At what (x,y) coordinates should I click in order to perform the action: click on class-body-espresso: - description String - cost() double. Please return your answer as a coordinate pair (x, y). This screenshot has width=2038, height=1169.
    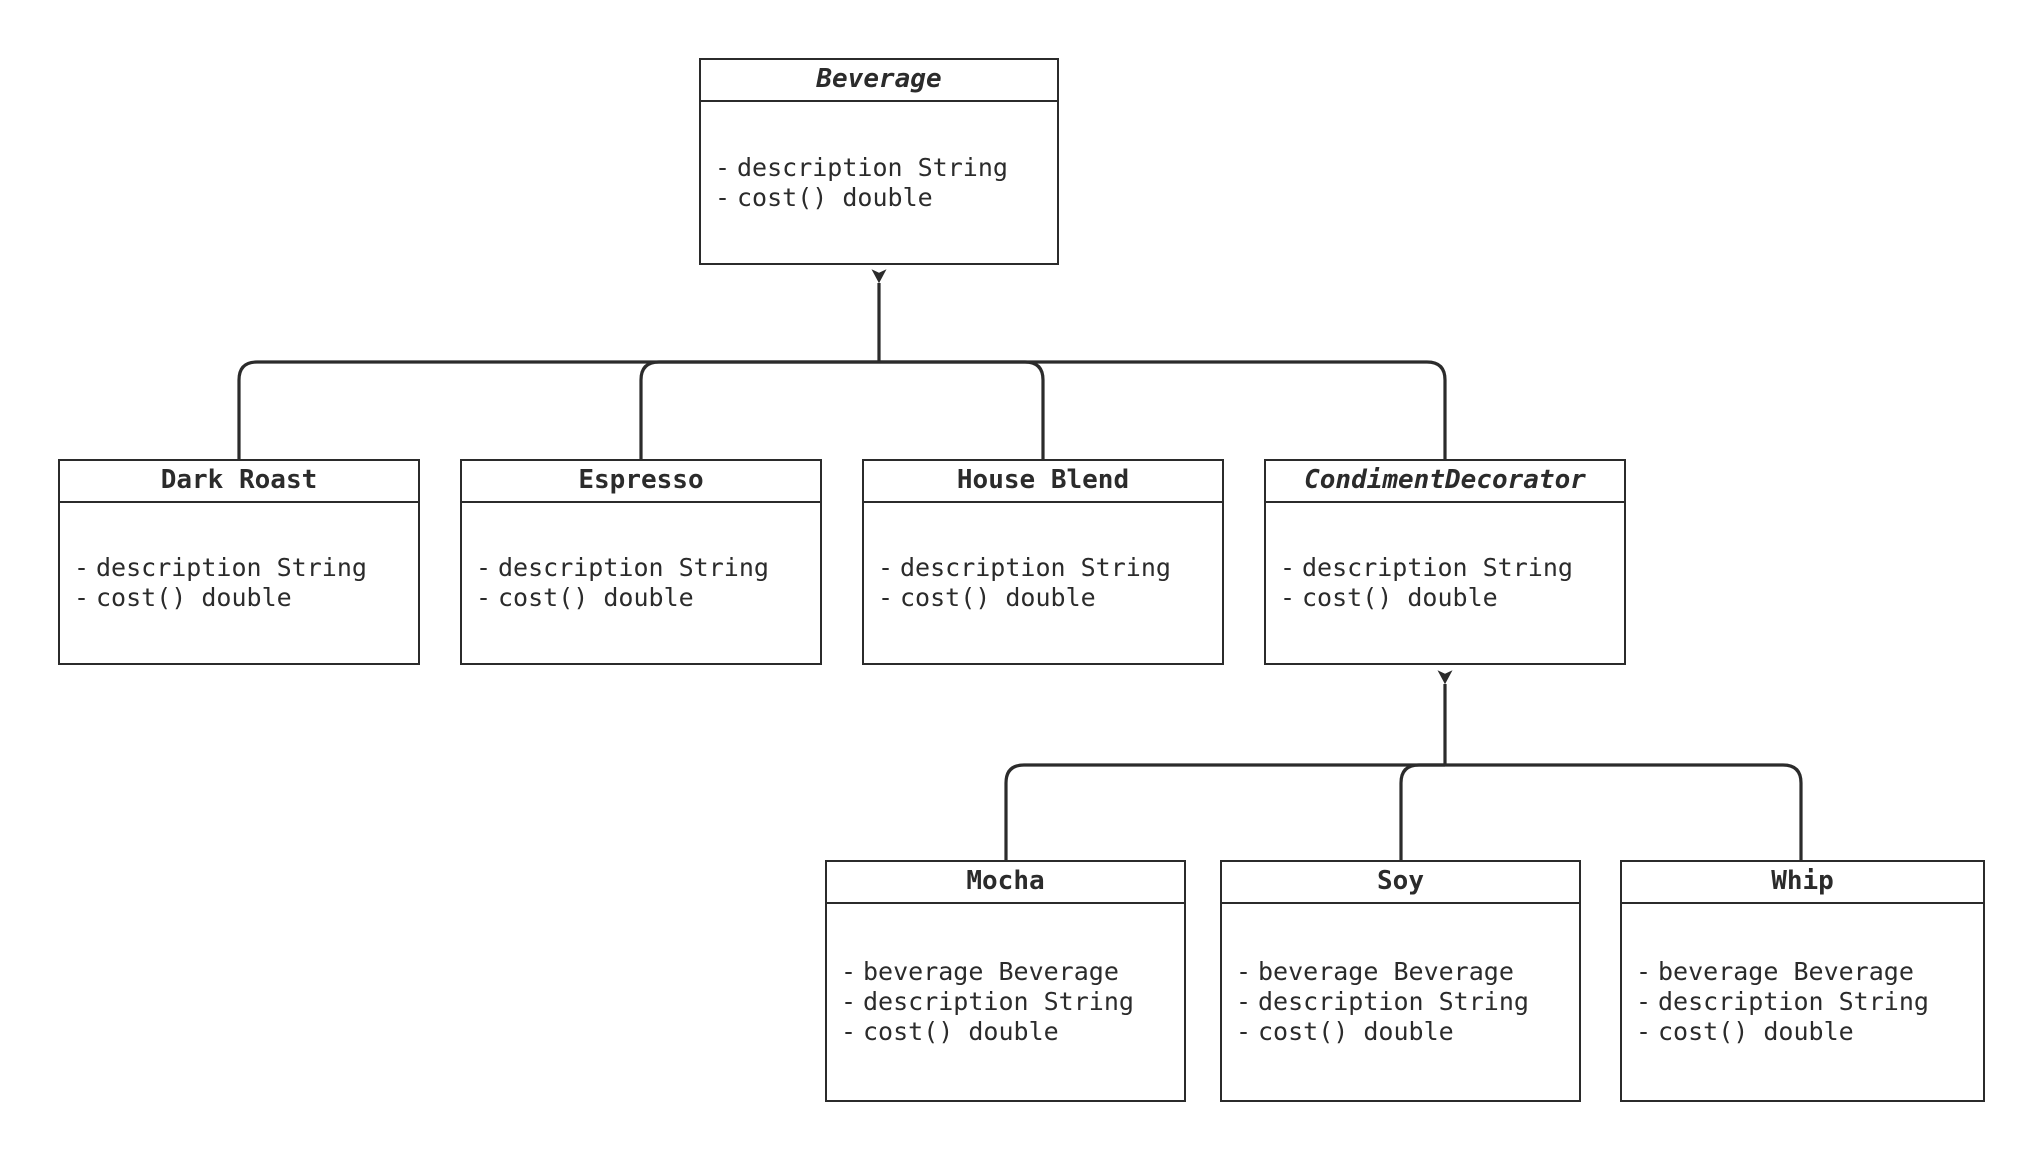
    Looking at the image, I should click on (641, 583).